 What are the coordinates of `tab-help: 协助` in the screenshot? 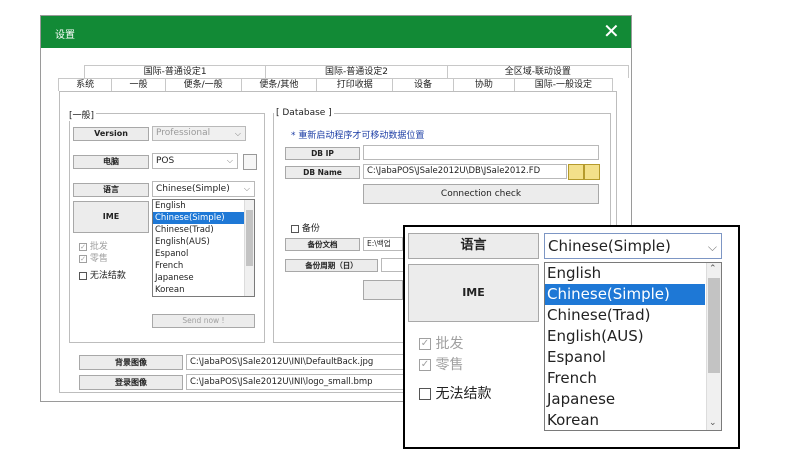 It's located at (483, 84).